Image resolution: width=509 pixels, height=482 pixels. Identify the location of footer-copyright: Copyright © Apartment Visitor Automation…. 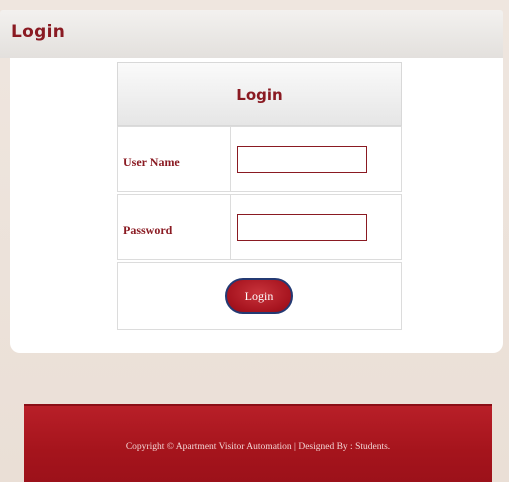
(258, 447).